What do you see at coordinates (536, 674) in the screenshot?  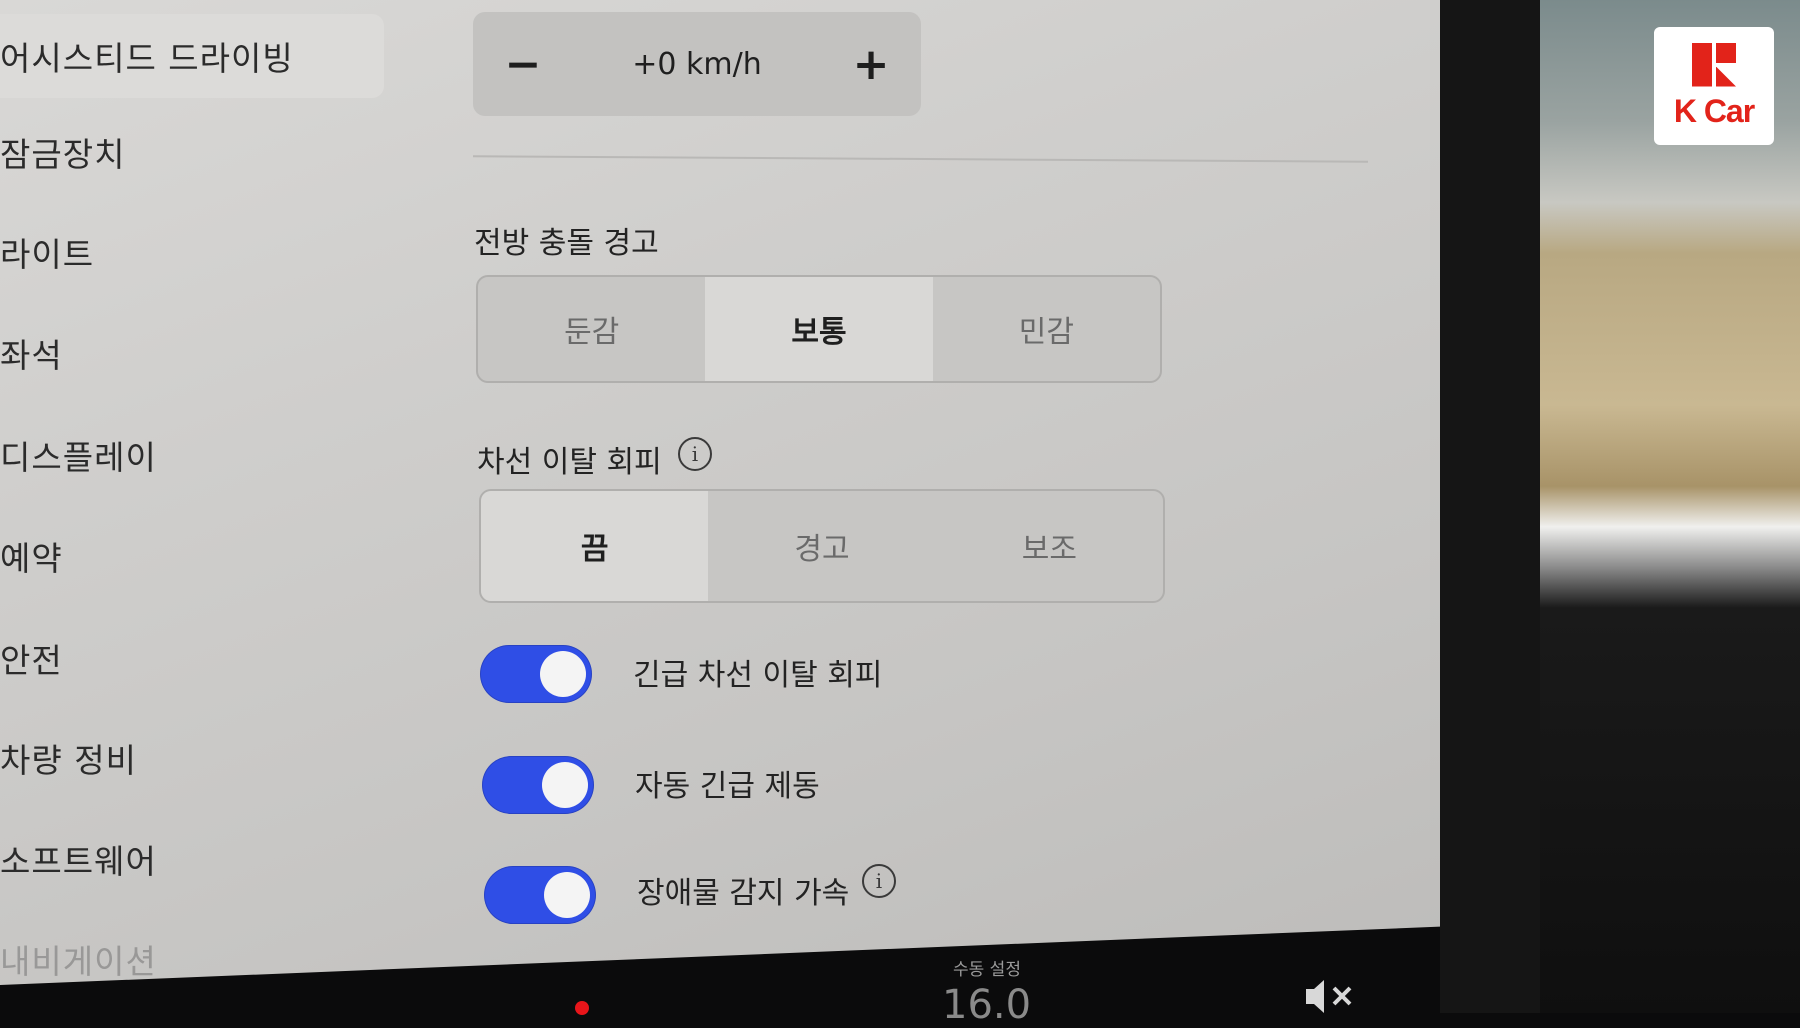 I see `emergency-lane-departure-toggle` at bounding box center [536, 674].